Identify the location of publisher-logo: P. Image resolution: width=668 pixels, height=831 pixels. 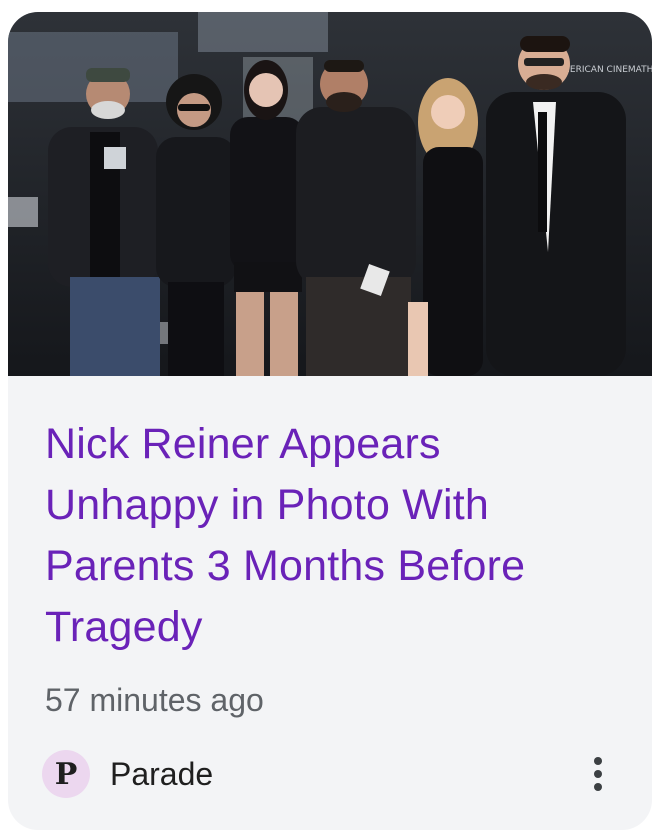
(66, 774).